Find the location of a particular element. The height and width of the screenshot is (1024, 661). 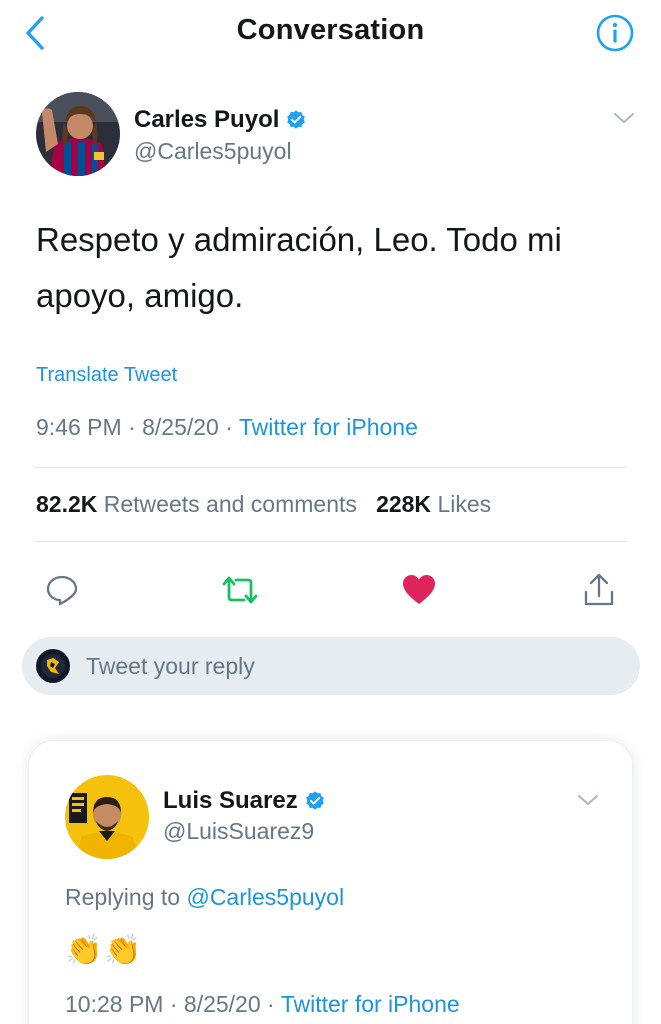

share-icon is located at coordinates (599, 589).